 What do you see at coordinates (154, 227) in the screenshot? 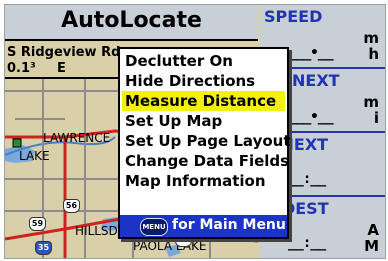
I see `menu-button-icon: MENU` at bounding box center [154, 227].